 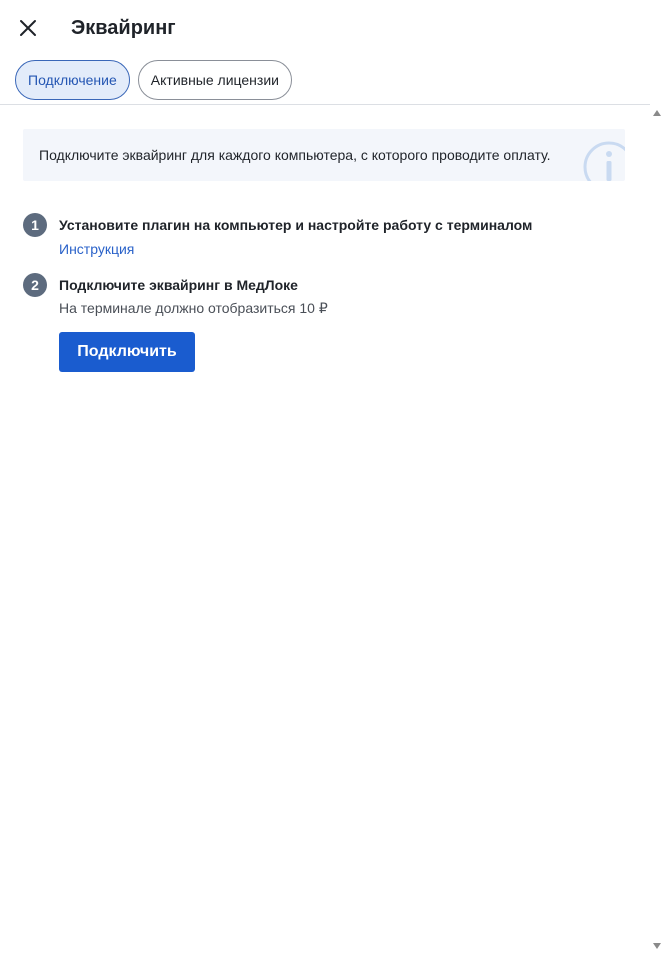 I want to click on close-icon, so click(x=28, y=28).